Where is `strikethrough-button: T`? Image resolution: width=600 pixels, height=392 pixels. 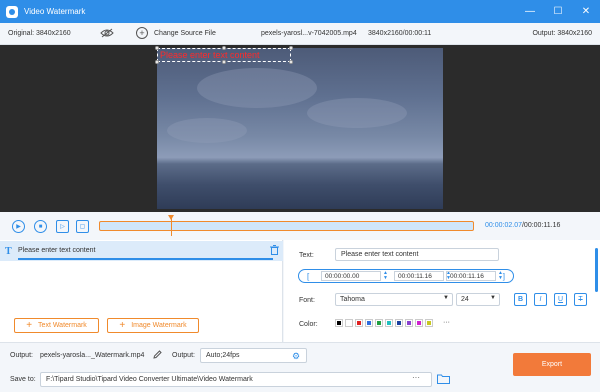 strikethrough-button: T is located at coordinates (580, 299).